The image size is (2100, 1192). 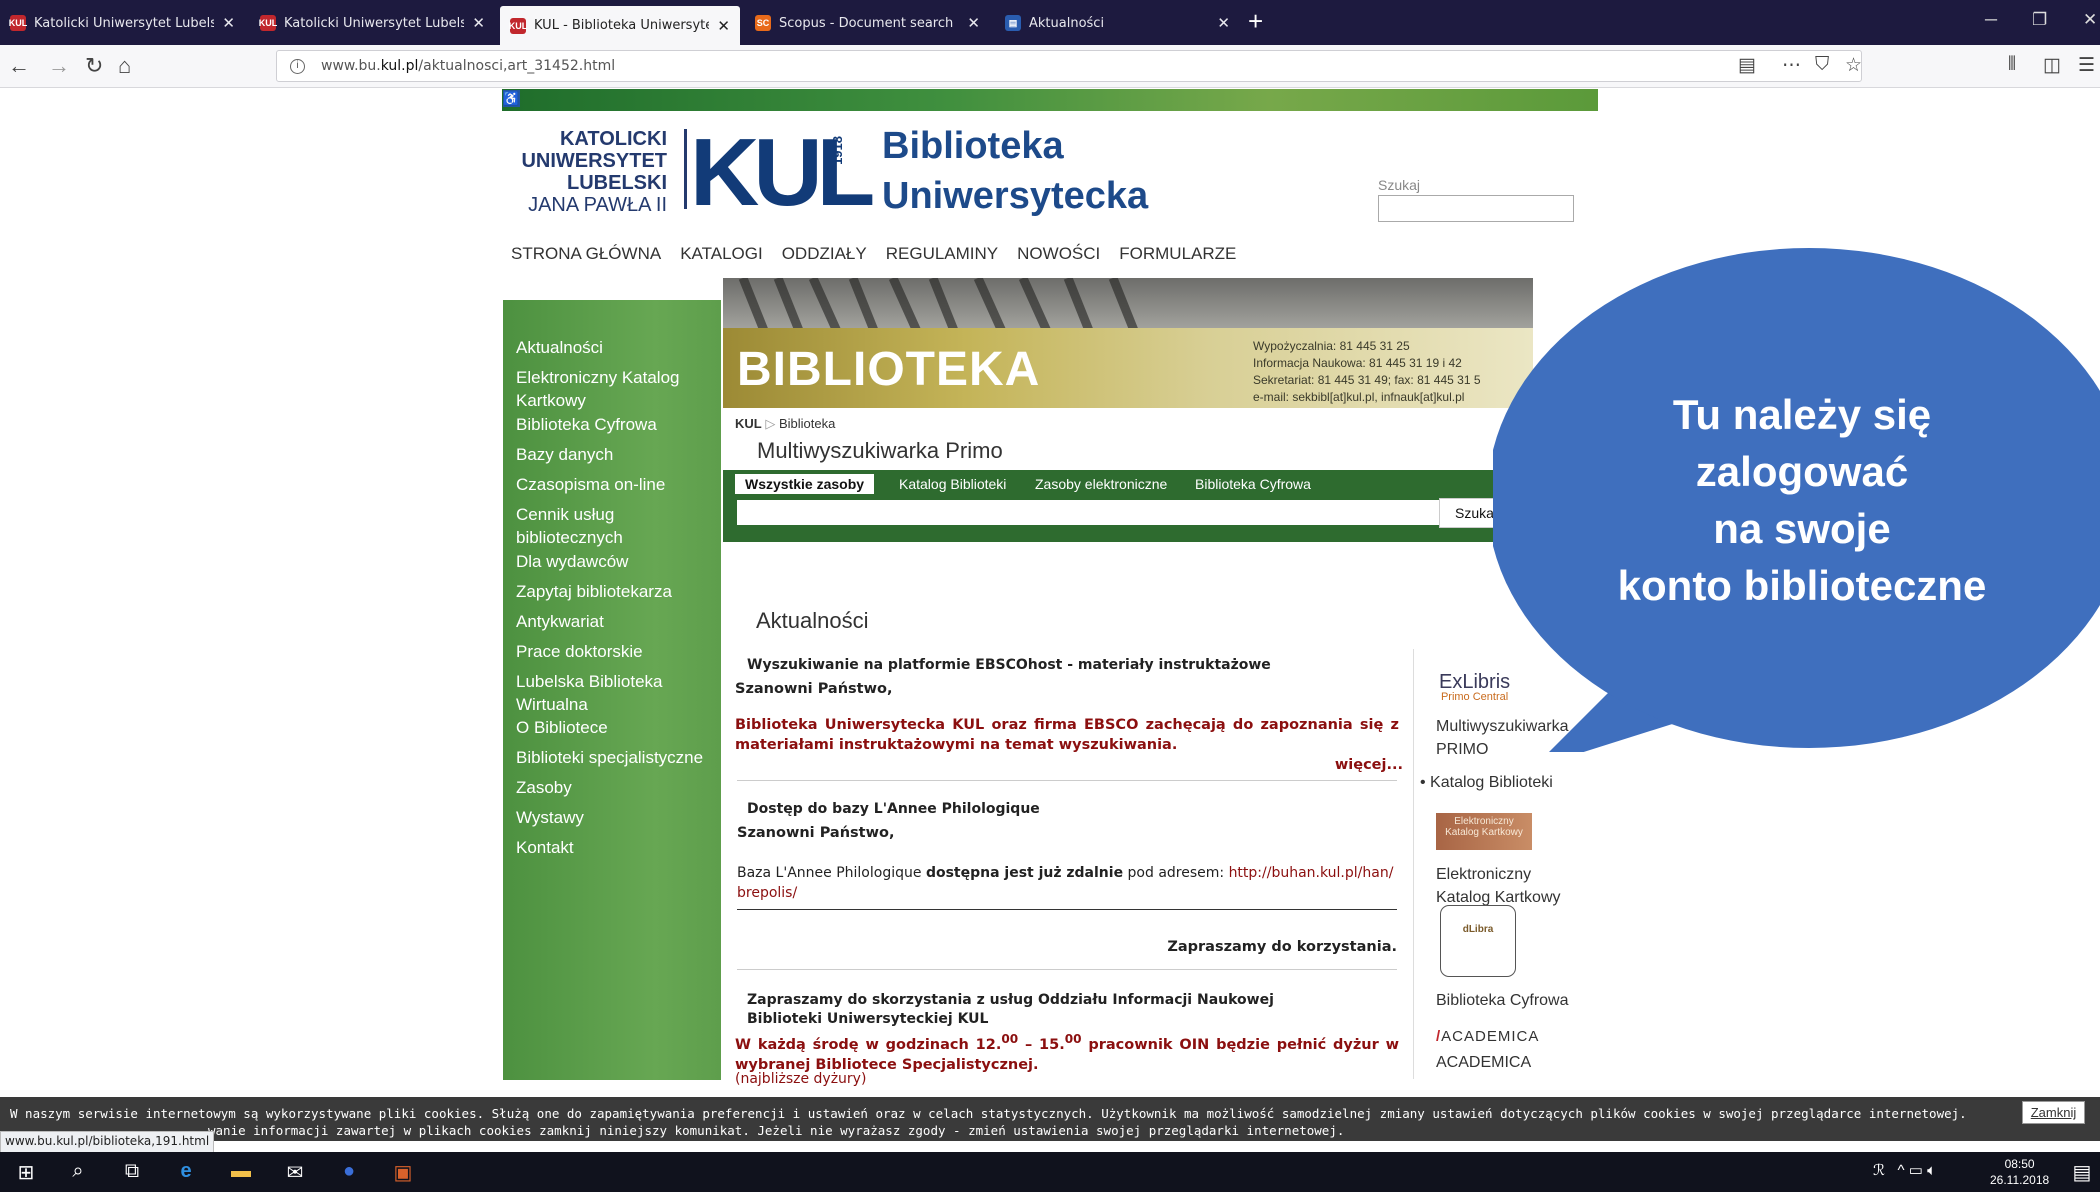 I want to click on primo-search-input, so click(x=1097, y=512).